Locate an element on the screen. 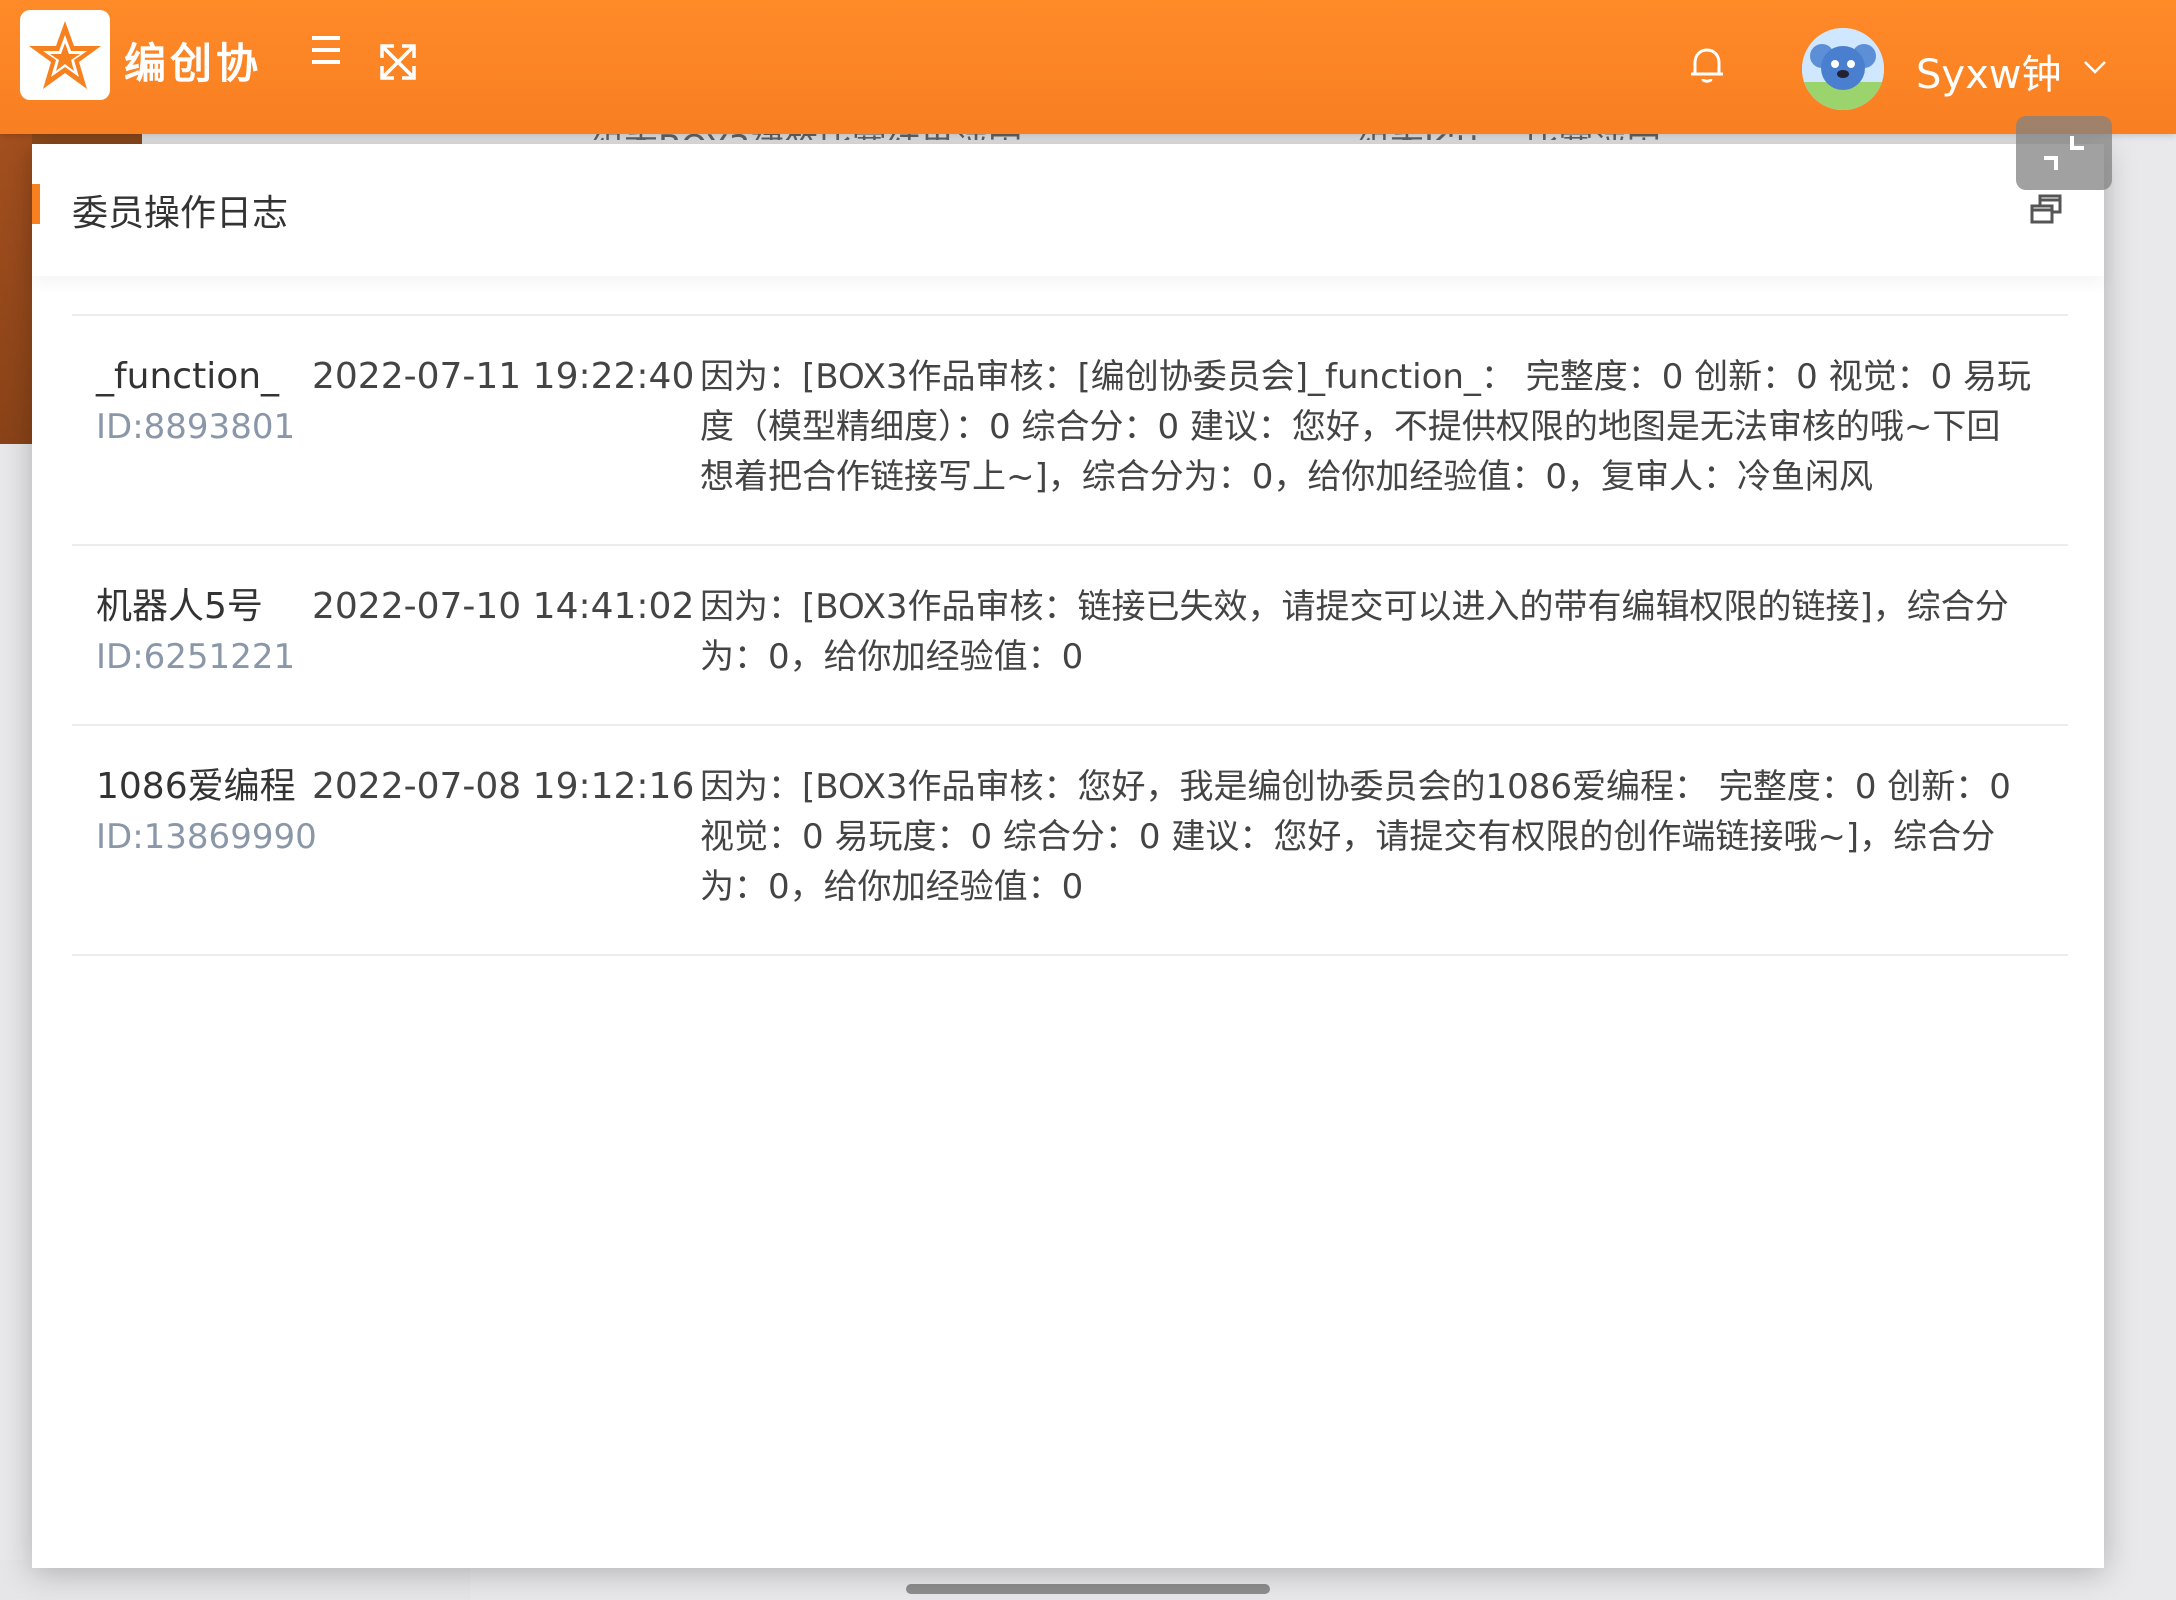 This screenshot has height=1600, width=2176. user-menu-toggle is located at coordinates (2095, 67).